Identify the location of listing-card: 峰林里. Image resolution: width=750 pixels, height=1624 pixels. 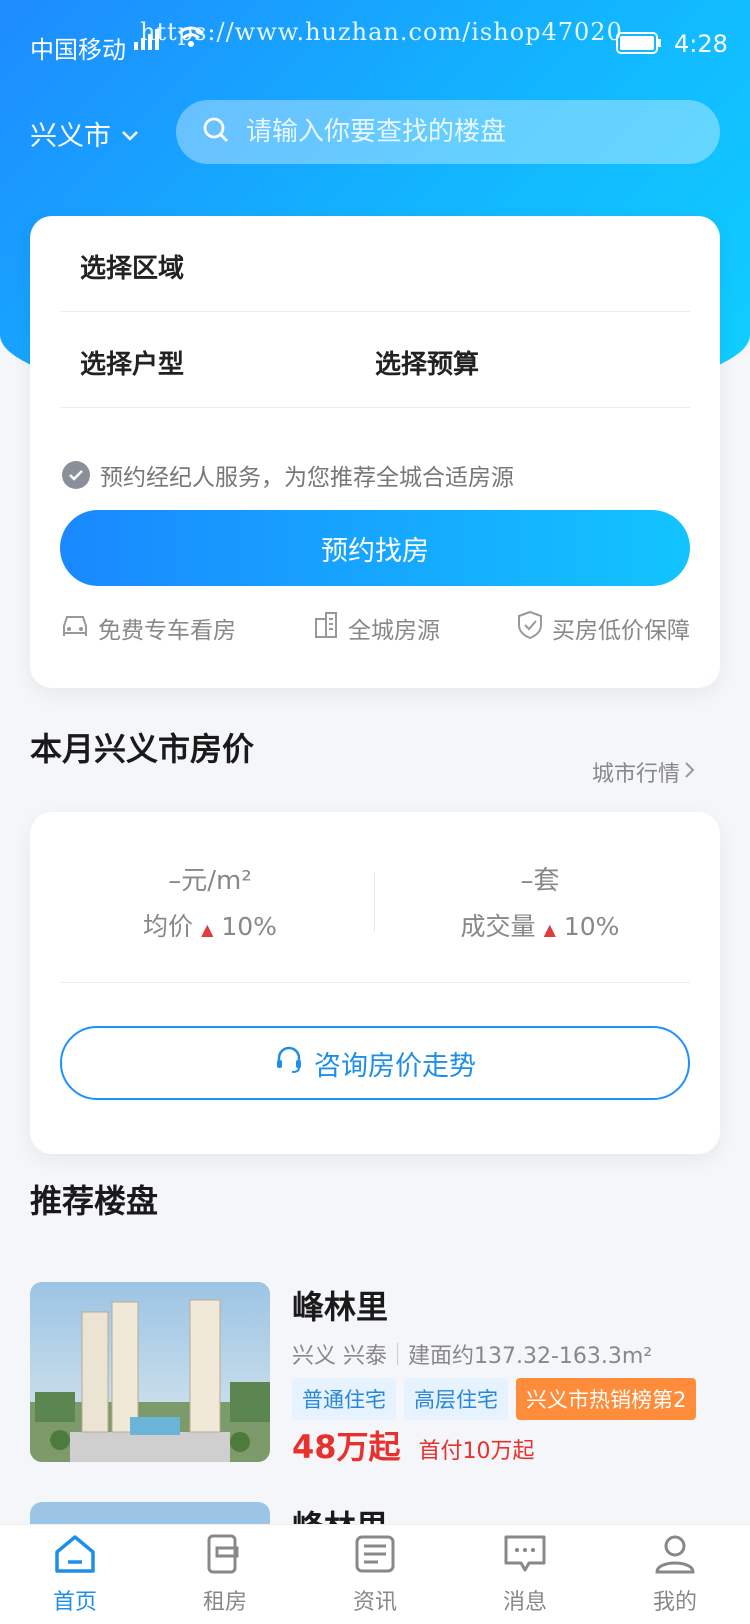
(375, 1513).